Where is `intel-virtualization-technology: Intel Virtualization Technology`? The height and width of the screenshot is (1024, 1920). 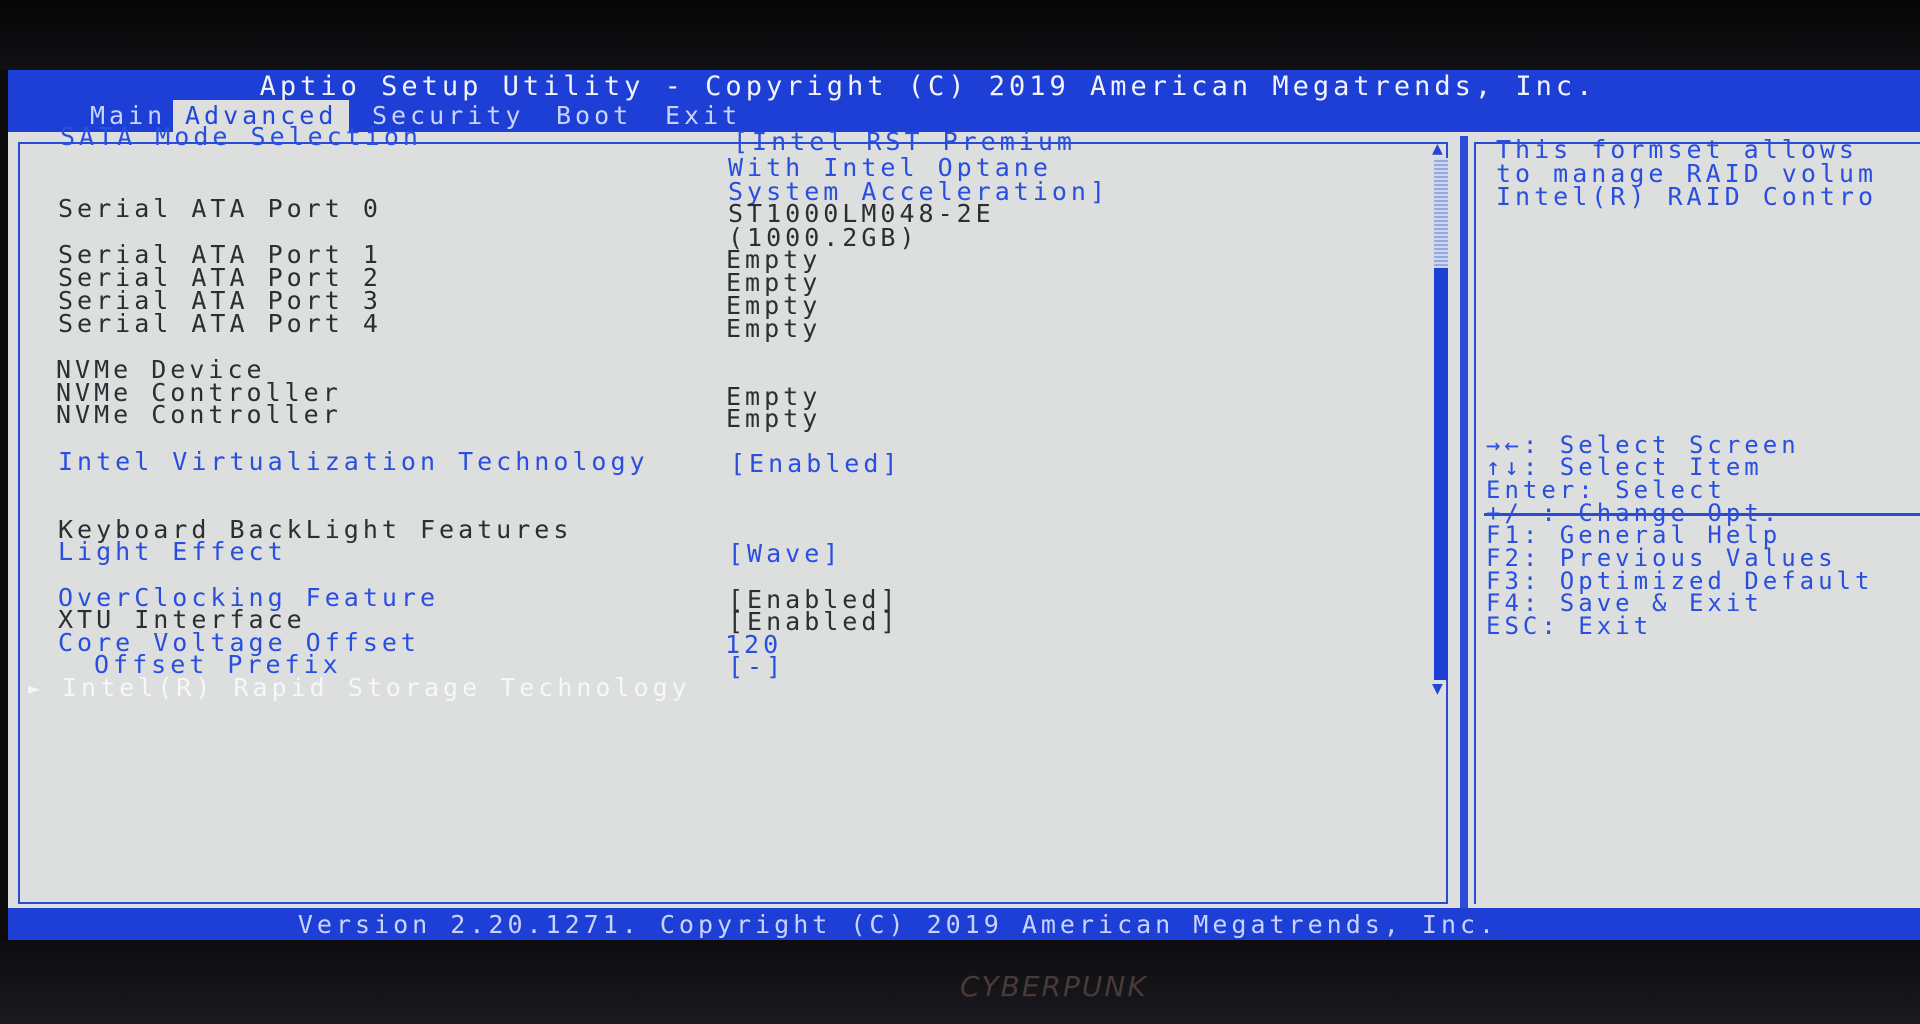 intel-virtualization-technology: Intel Virtualization Technology is located at coordinates (353, 462).